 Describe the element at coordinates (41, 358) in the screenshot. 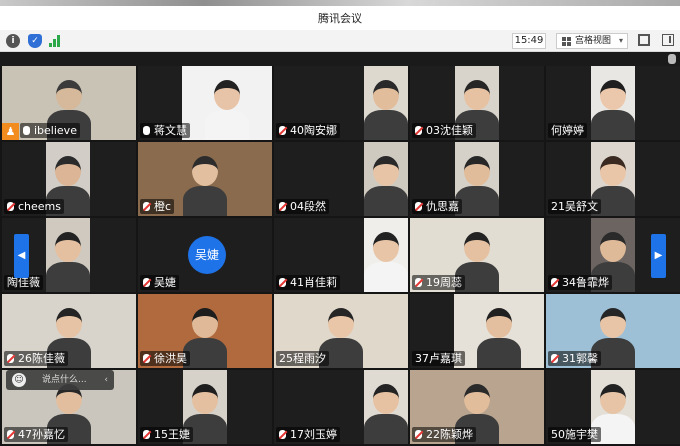

I see `participant-name: 26陈佳薇` at that location.